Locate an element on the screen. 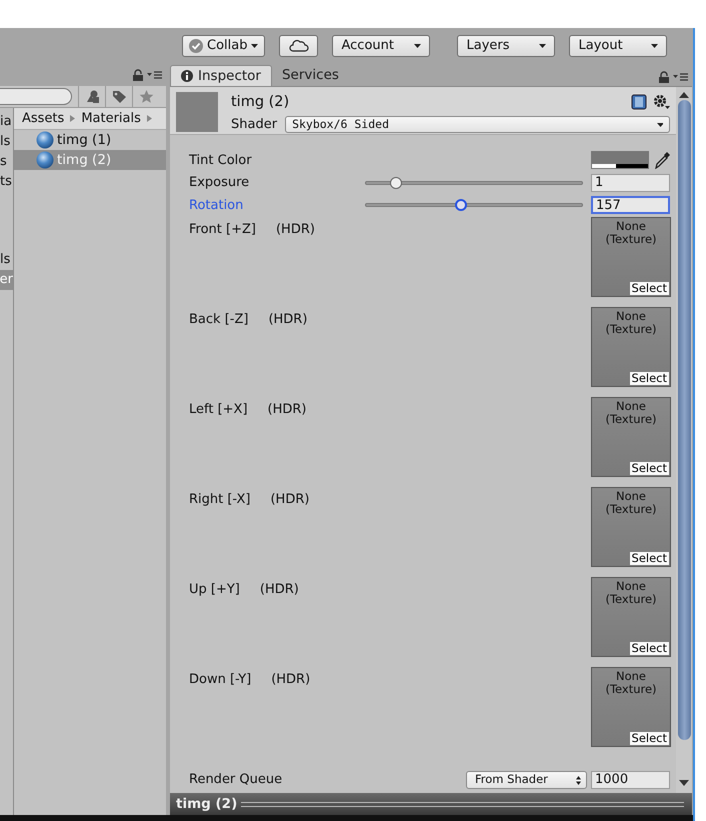  eyedropper-icon is located at coordinates (662, 160).